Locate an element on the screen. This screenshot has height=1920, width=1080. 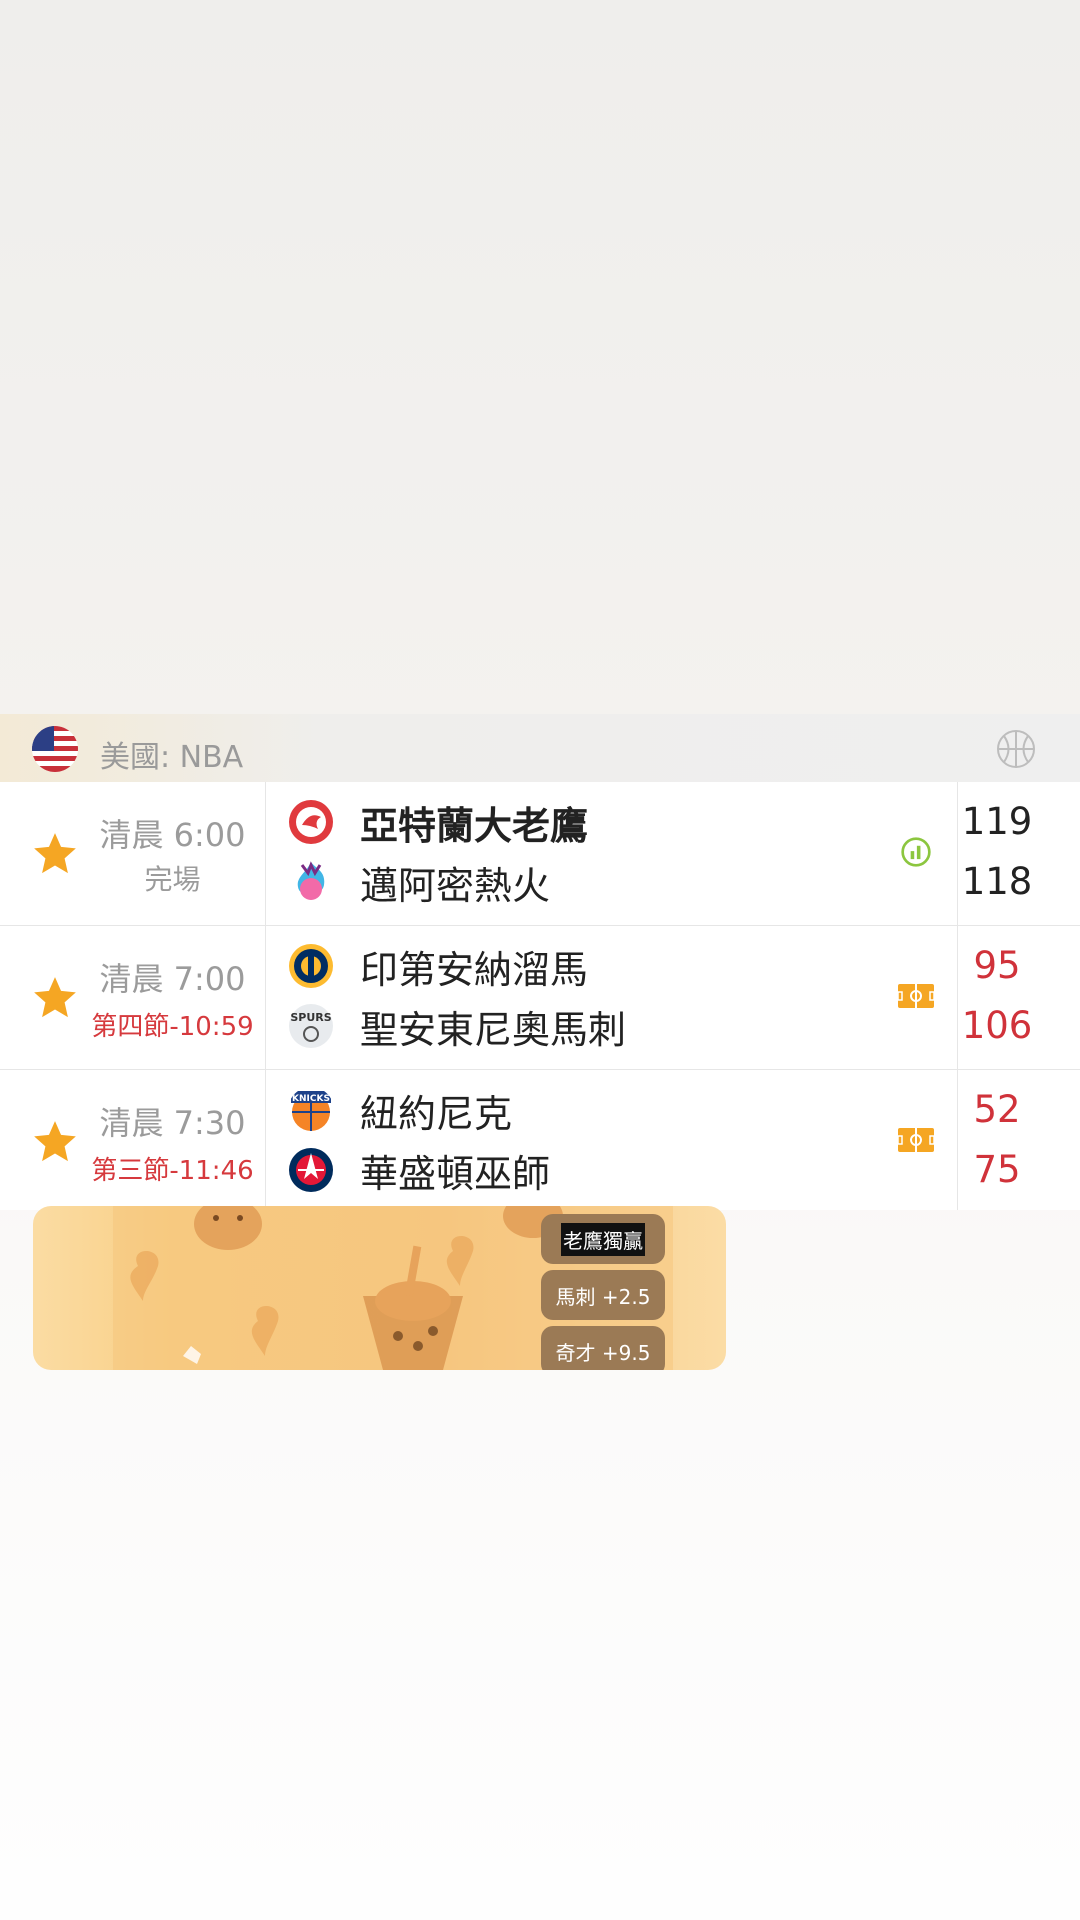
us-flag-icon is located at coordinates (55, 749).